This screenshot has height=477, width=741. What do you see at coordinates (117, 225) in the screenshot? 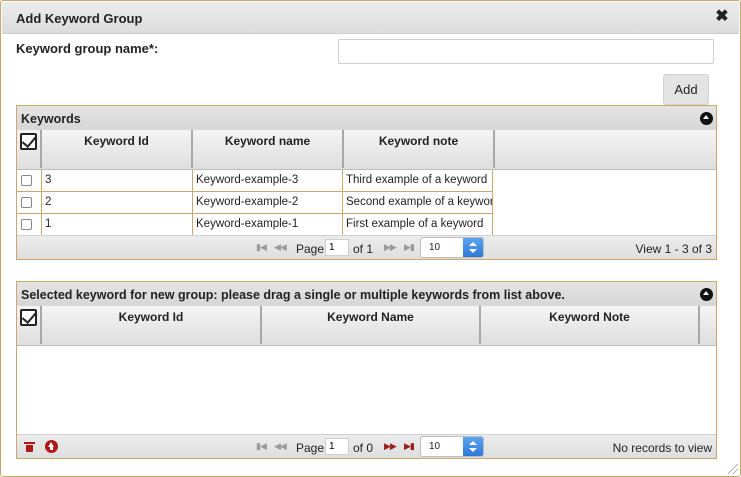
I see `cell-keyword-id: 1` at bounding box center [117, 225].